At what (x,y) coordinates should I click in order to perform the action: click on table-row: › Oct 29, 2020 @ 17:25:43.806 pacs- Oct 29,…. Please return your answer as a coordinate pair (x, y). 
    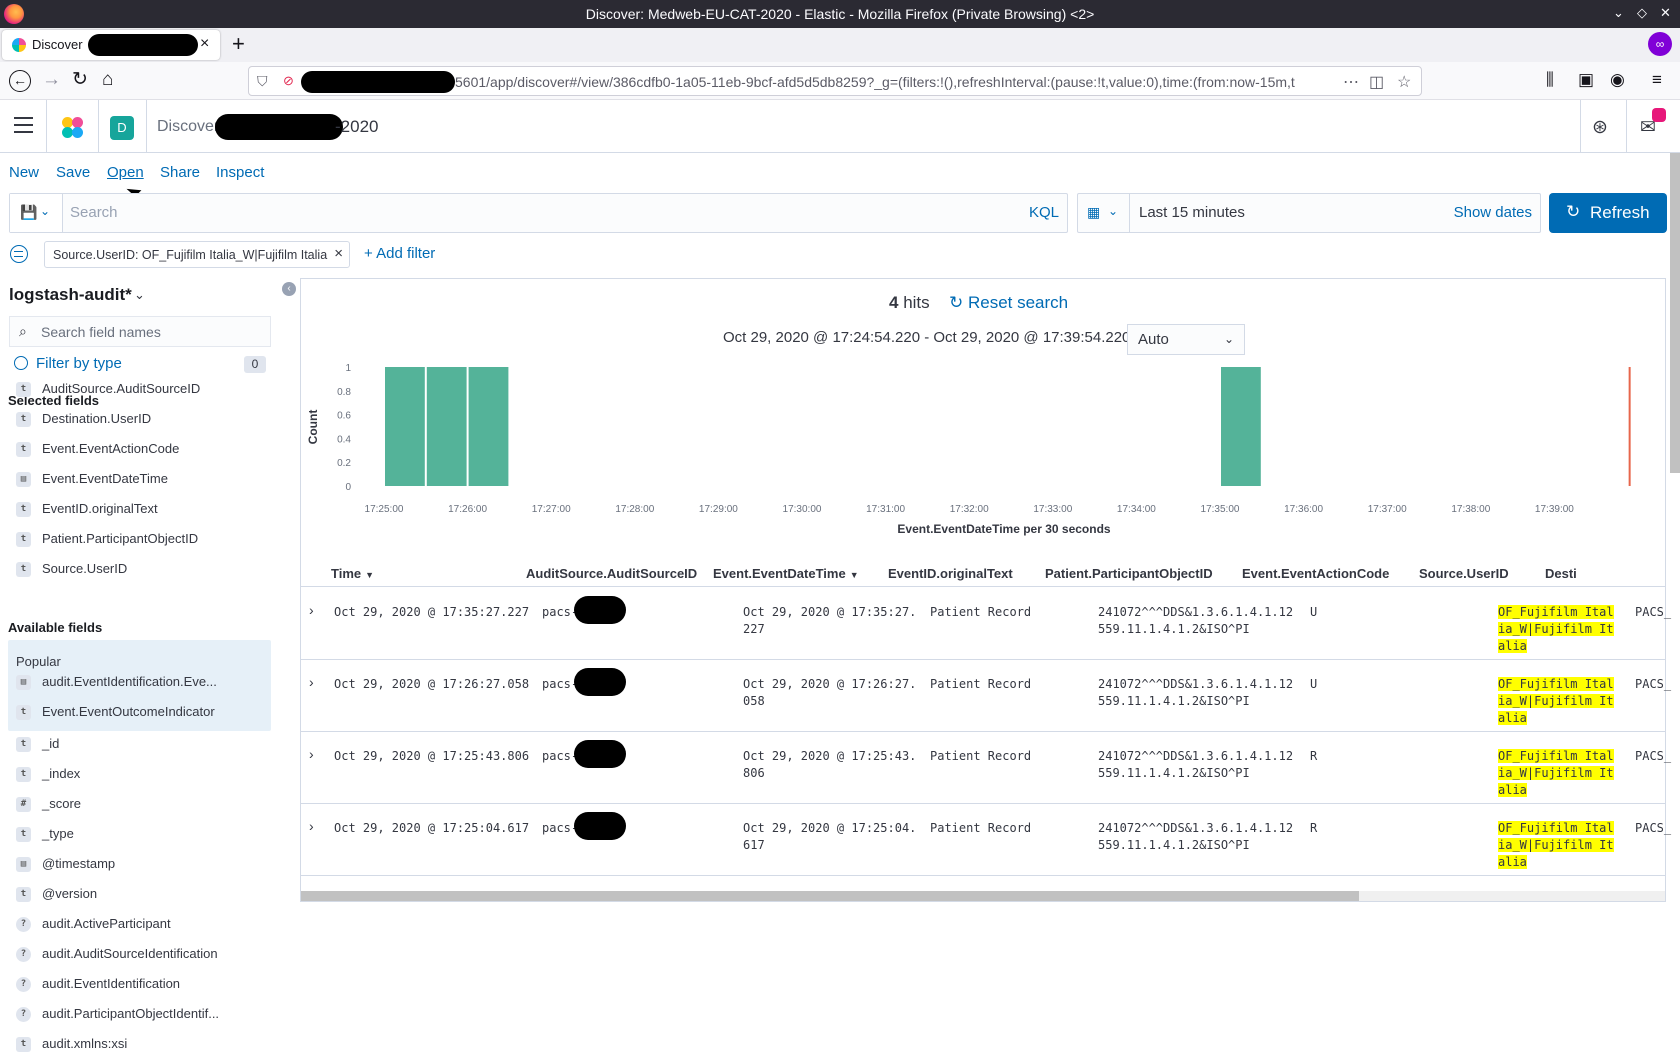
    Looking at the image, I should click on (986, 768).